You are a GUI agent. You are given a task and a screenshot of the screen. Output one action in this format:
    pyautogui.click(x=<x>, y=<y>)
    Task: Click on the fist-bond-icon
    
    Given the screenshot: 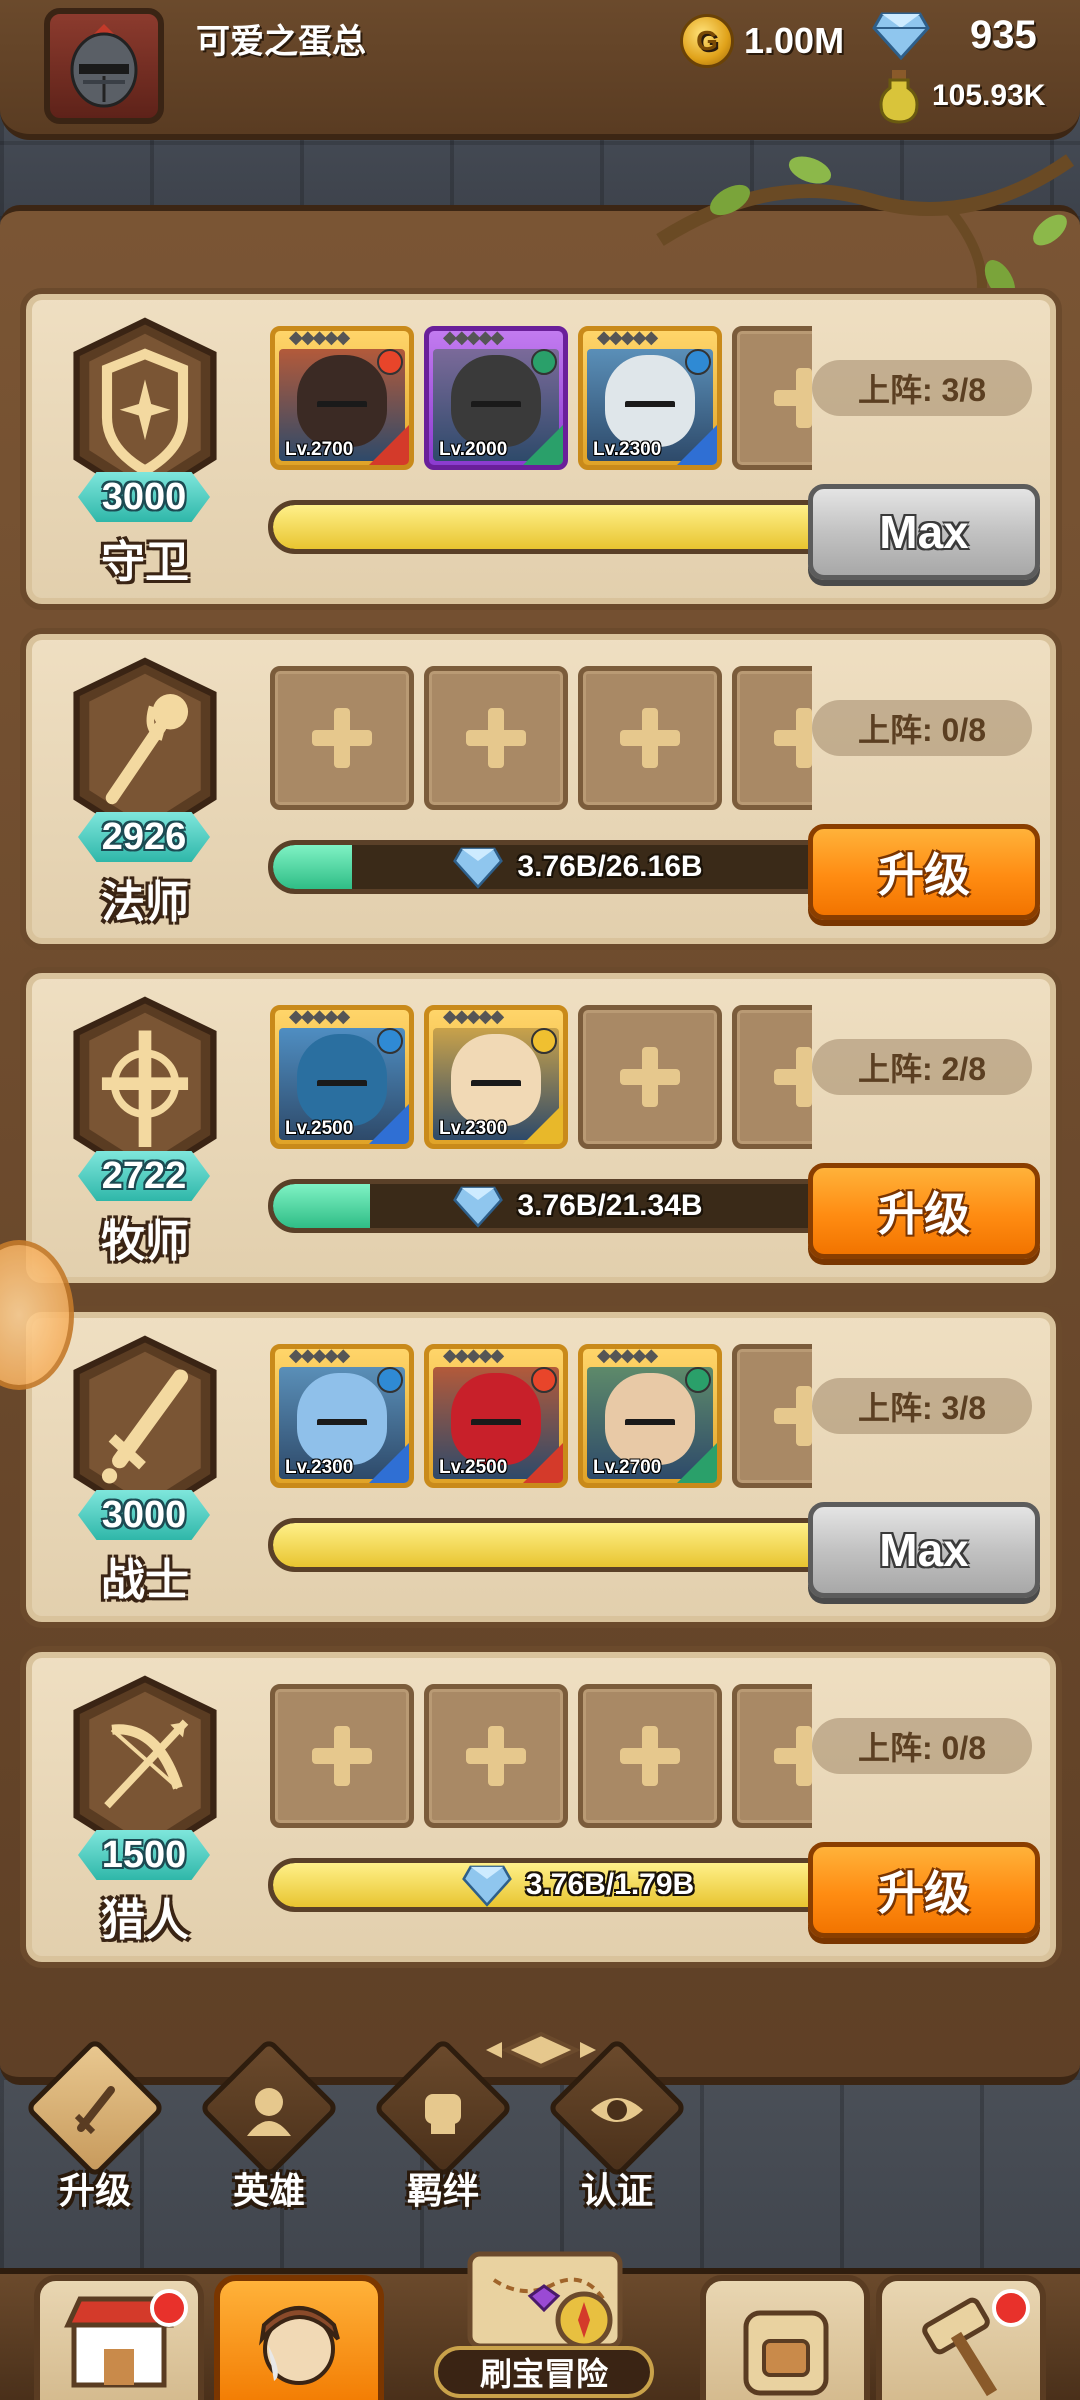 What is the action you would take?
    pyautogui.click(x=443, y=2114)
    